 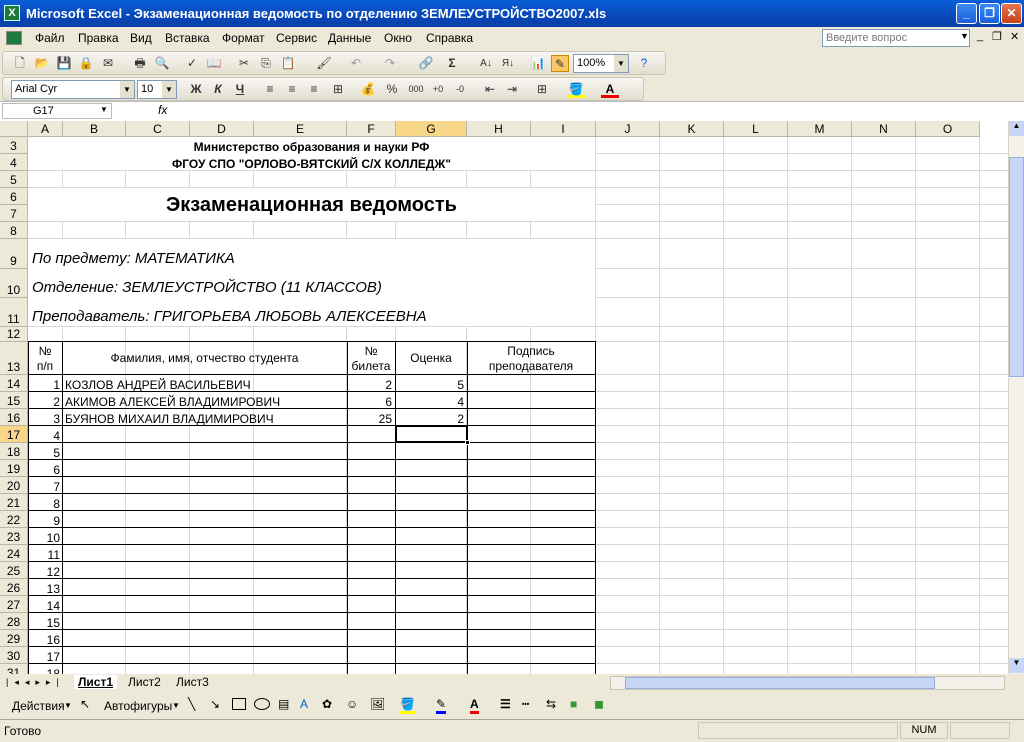 What do you see at coordinates (45, 129) in the screenshot?
I see `column-header-A: A` at bounding box center [45, 129].